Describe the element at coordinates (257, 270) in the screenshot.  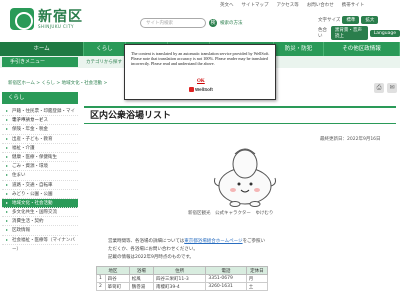
I see `column-header: 定休日` at that location.